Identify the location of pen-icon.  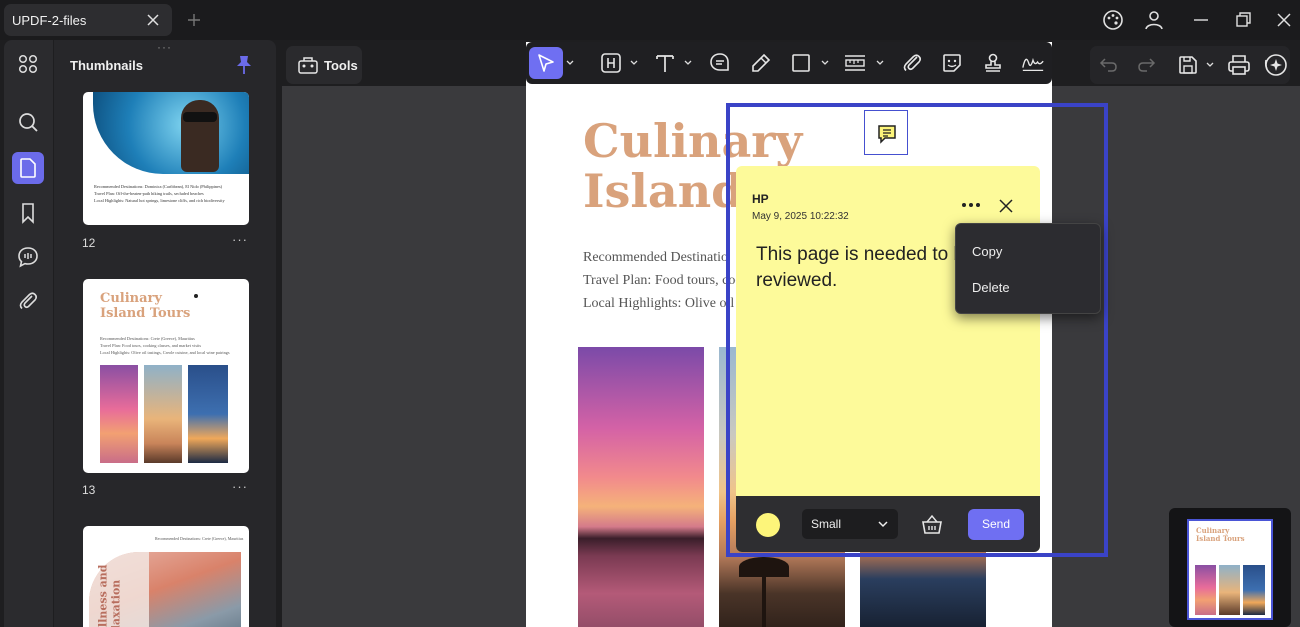
(761, 63).